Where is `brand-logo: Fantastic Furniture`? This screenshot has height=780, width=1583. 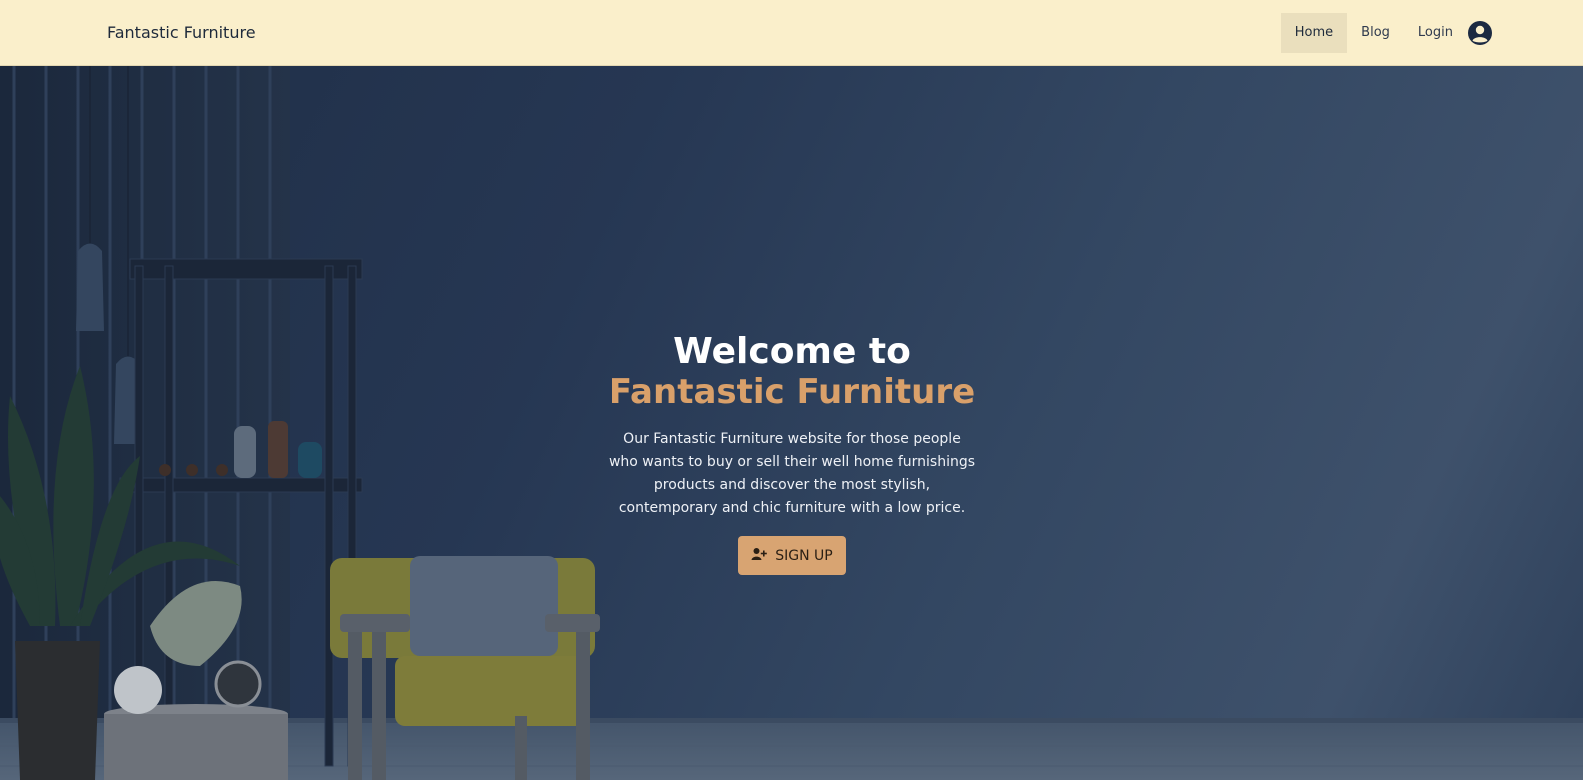 brand-logo: Fantastic Furniture is located at coordinates (181, 32).